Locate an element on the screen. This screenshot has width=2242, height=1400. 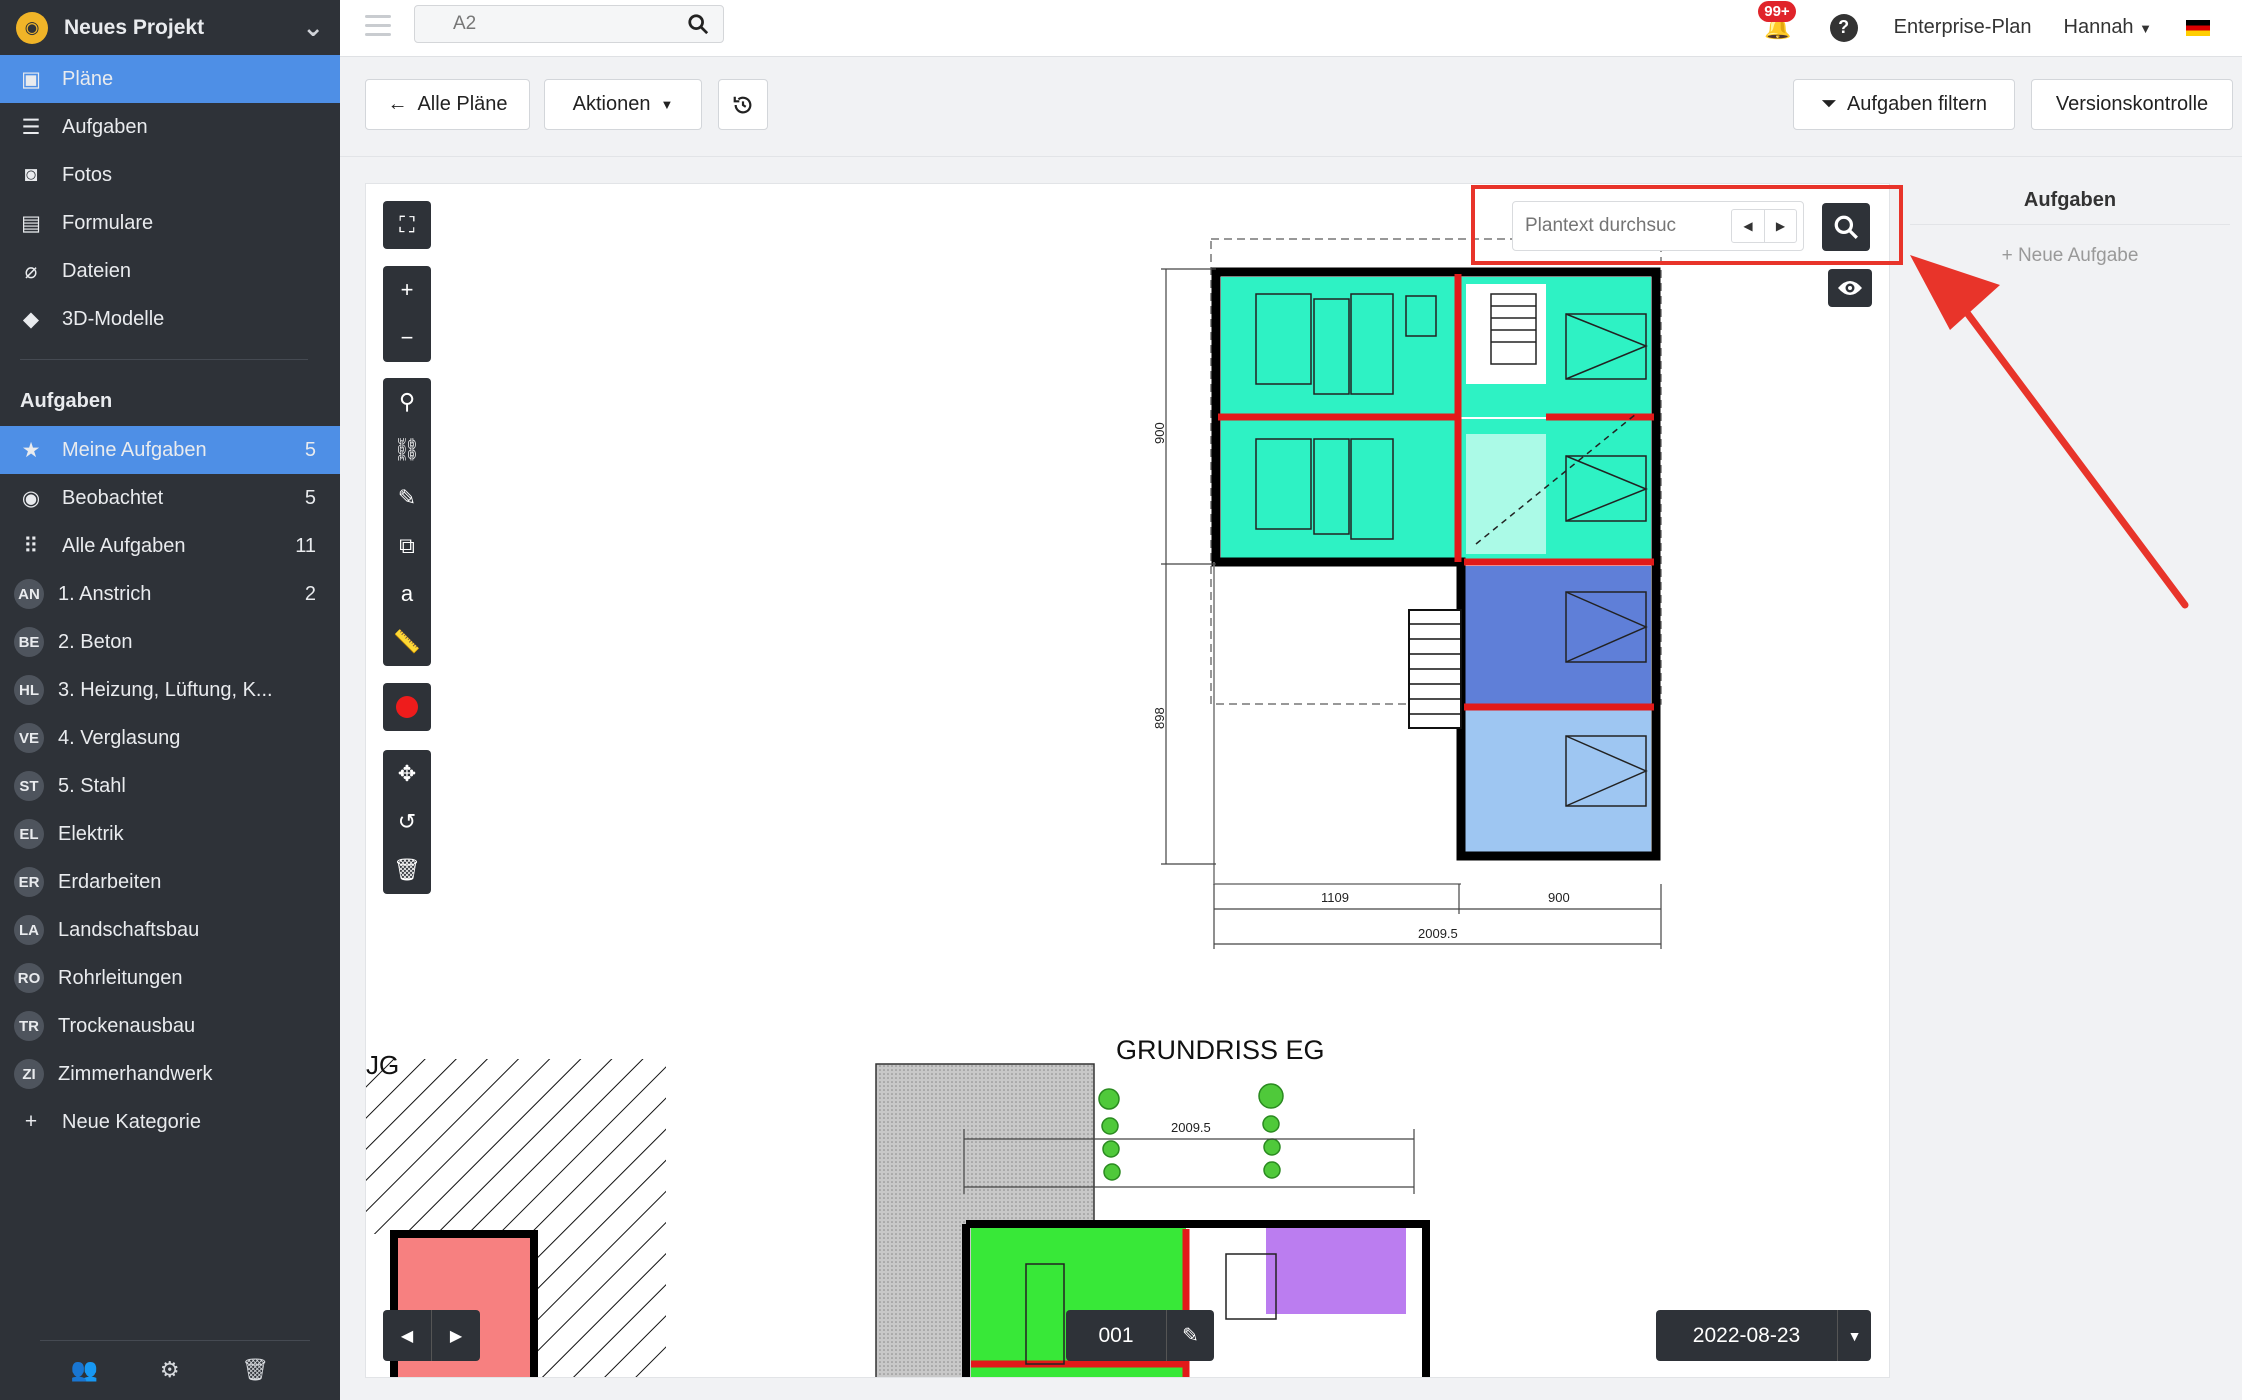
next-plan-icon: ▶ is located at coordinates (455, 1335).